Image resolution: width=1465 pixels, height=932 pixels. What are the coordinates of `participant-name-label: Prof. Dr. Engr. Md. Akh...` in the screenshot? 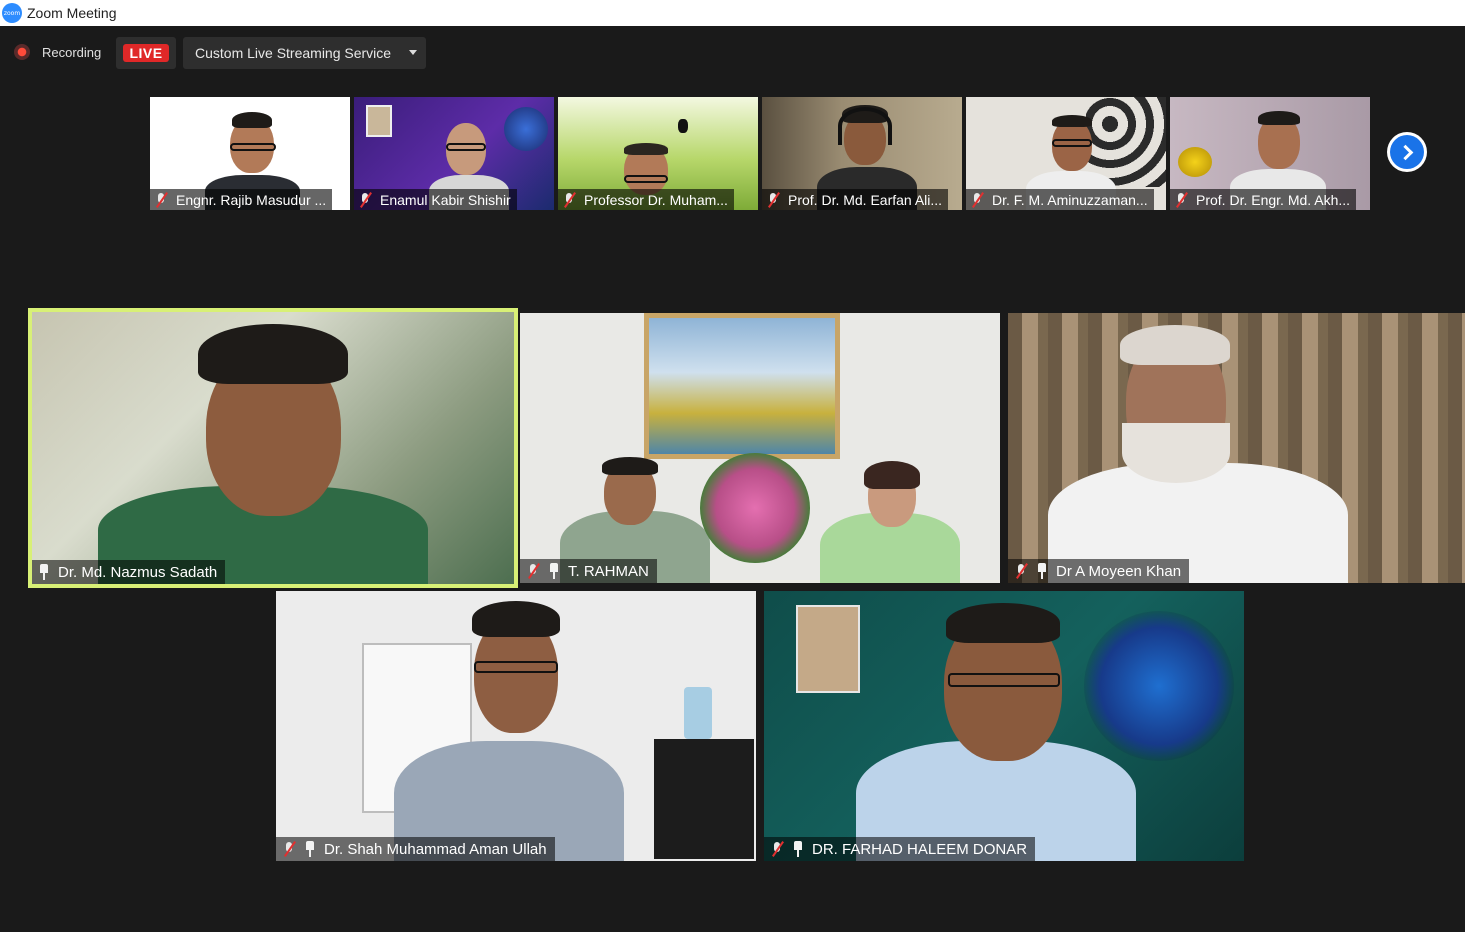 It's located at (1263, 199).